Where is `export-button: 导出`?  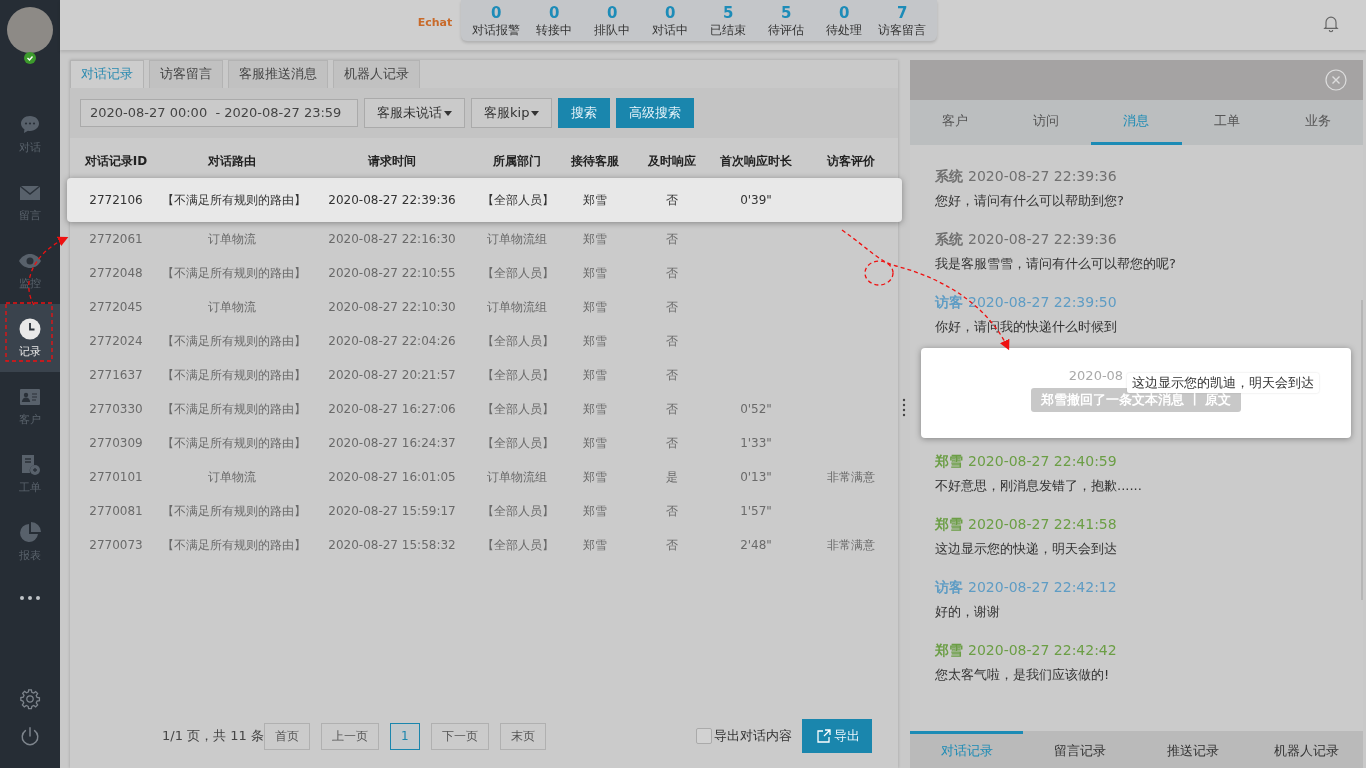
export-button: 导出 is located at coordinates (837, 736).